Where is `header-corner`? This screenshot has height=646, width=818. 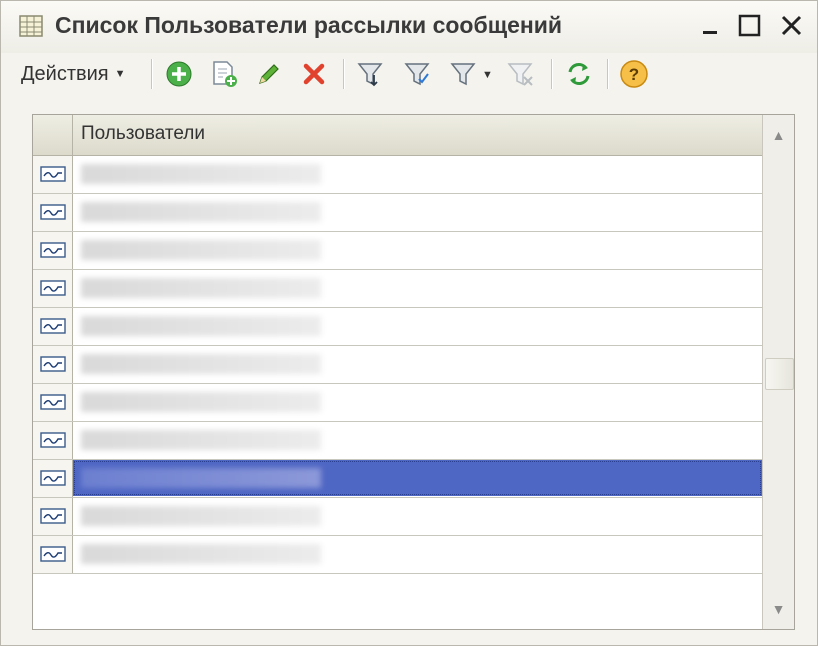 header-corner is located at coordinates (53, 135).